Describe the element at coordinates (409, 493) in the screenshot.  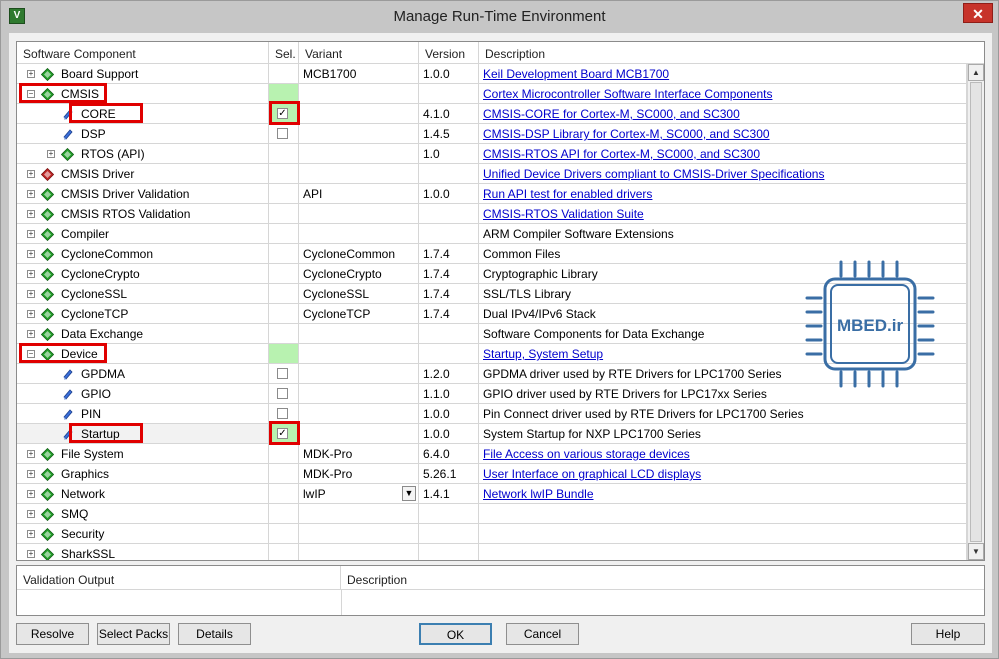
I see `chevron-down-icon: ▼` at that location.